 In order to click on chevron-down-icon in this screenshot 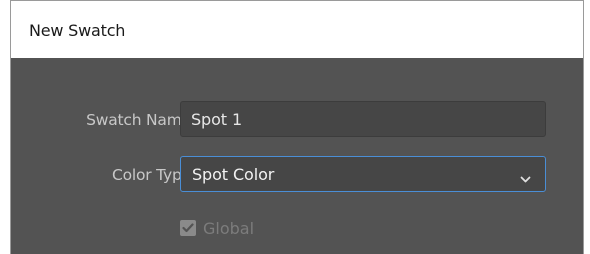, I will do `click(525, 176)`.